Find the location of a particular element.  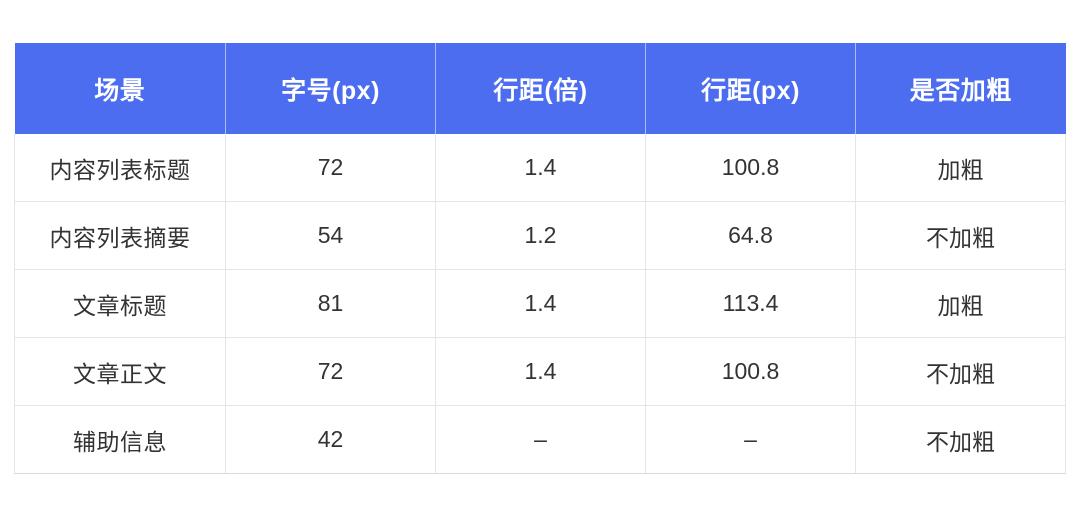

cell-scene: 内容列表摘要 is located at coordinates (120, 235).